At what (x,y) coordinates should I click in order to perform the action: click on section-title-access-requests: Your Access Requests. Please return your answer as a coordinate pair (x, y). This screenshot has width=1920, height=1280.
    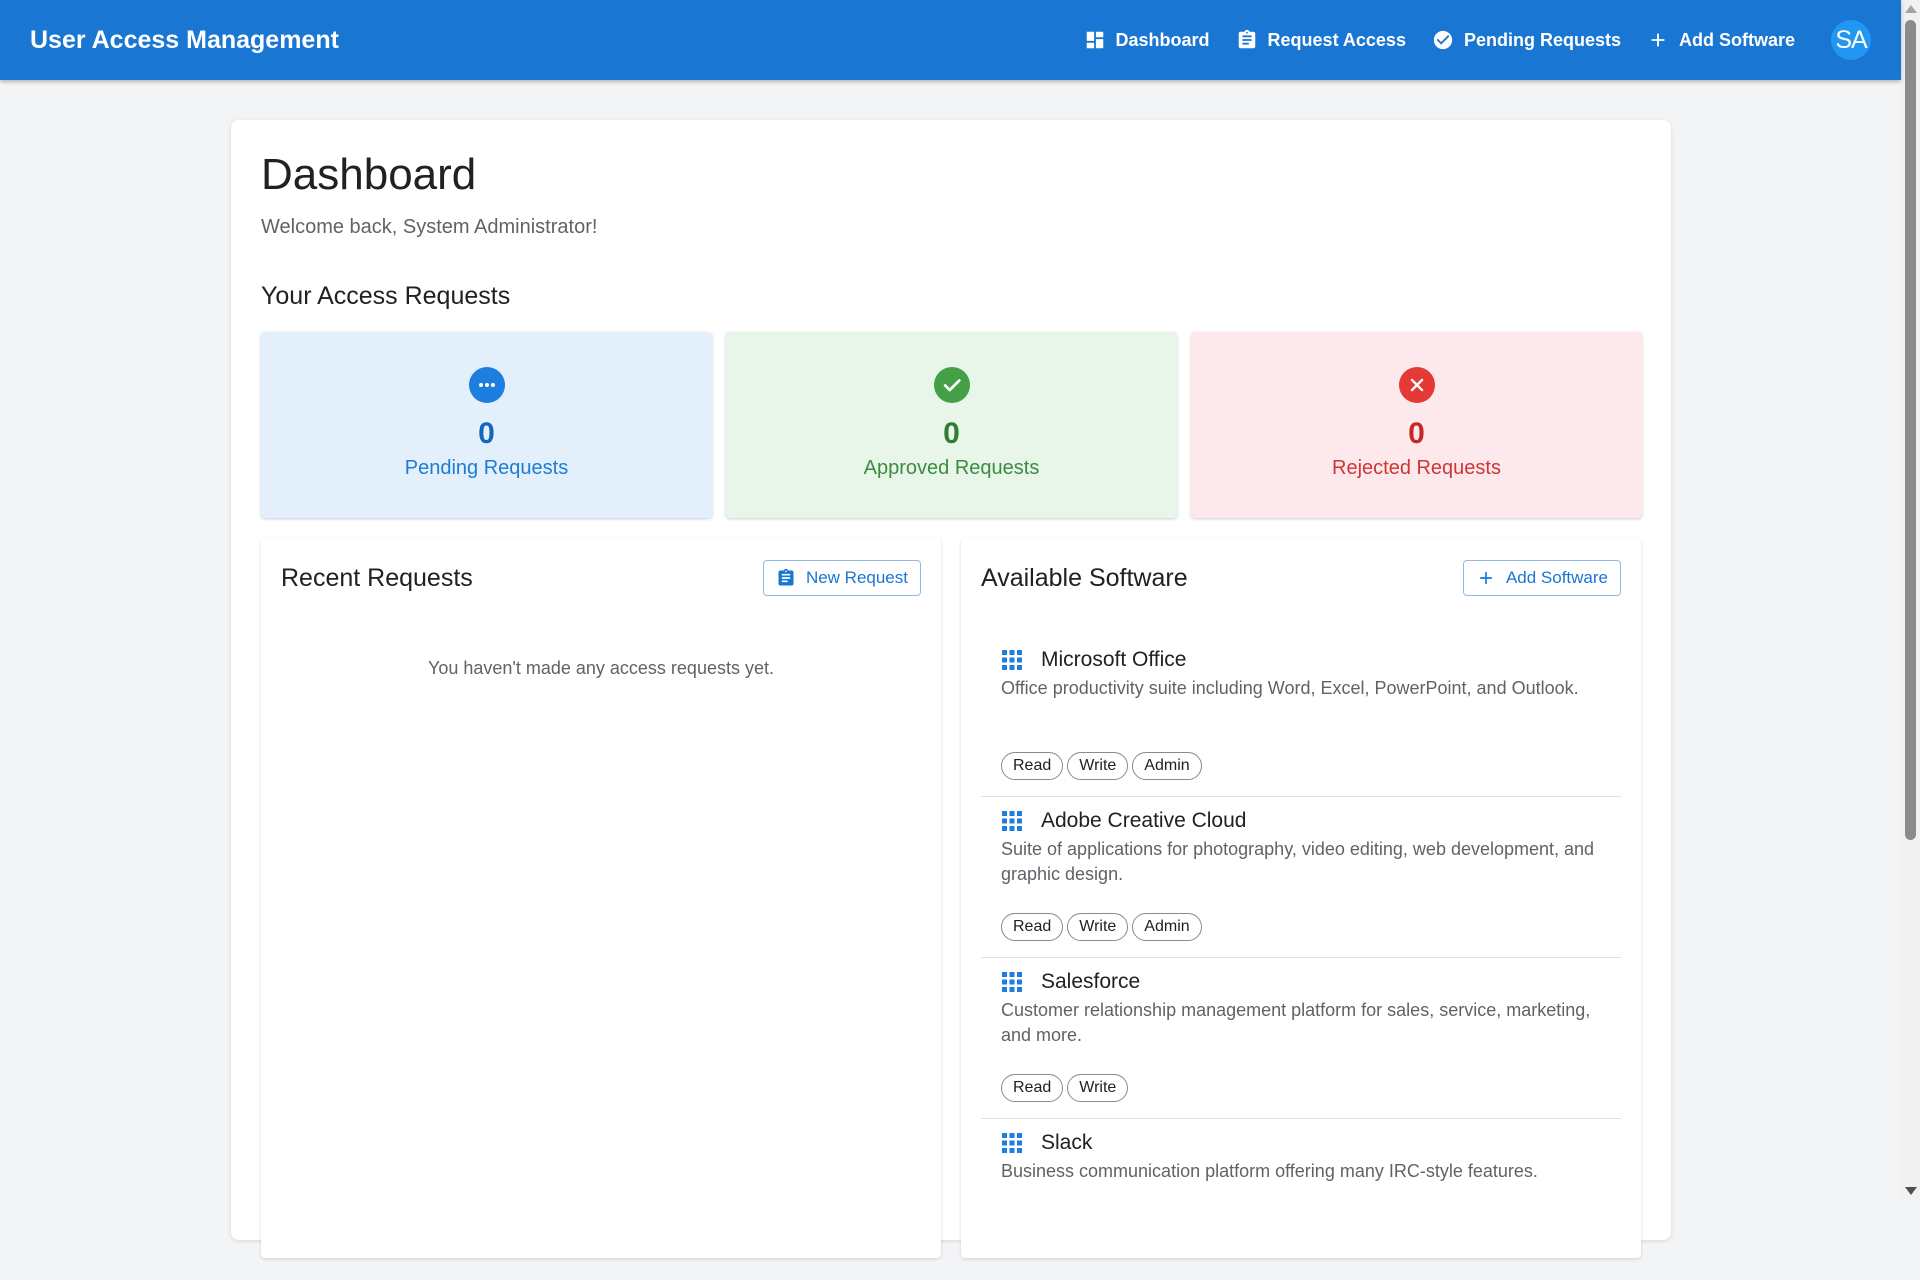
    Looking at the image, I should click on (386, 296).